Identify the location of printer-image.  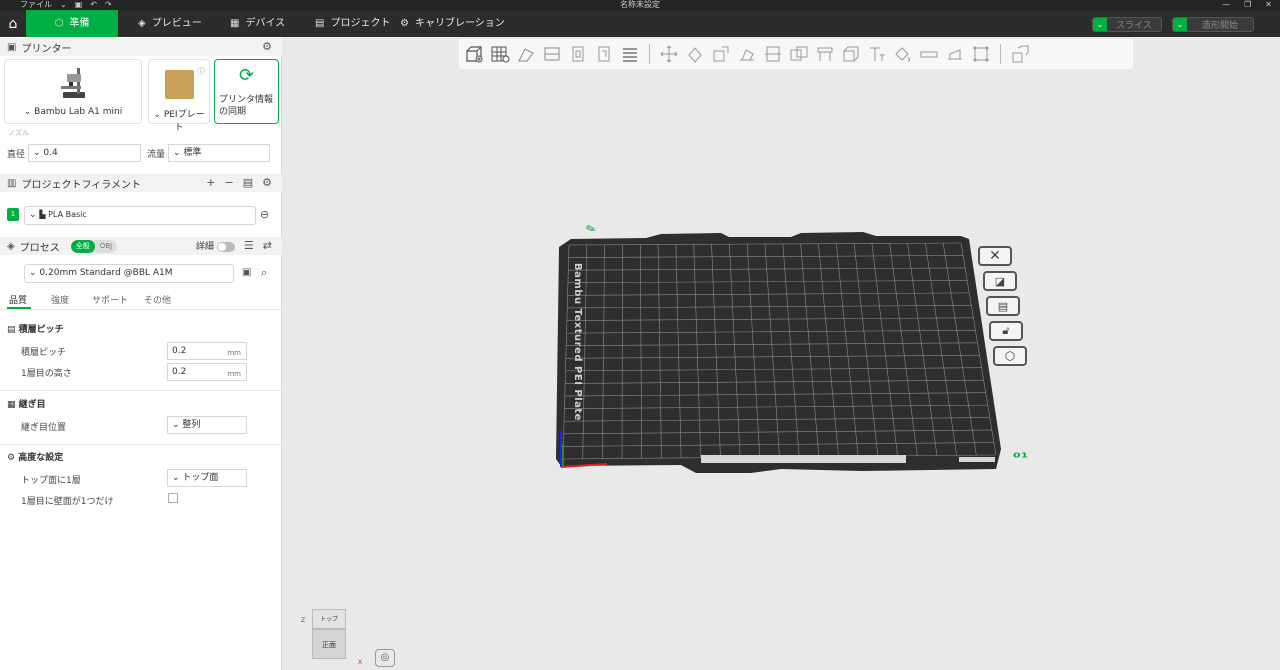
(73, 83).